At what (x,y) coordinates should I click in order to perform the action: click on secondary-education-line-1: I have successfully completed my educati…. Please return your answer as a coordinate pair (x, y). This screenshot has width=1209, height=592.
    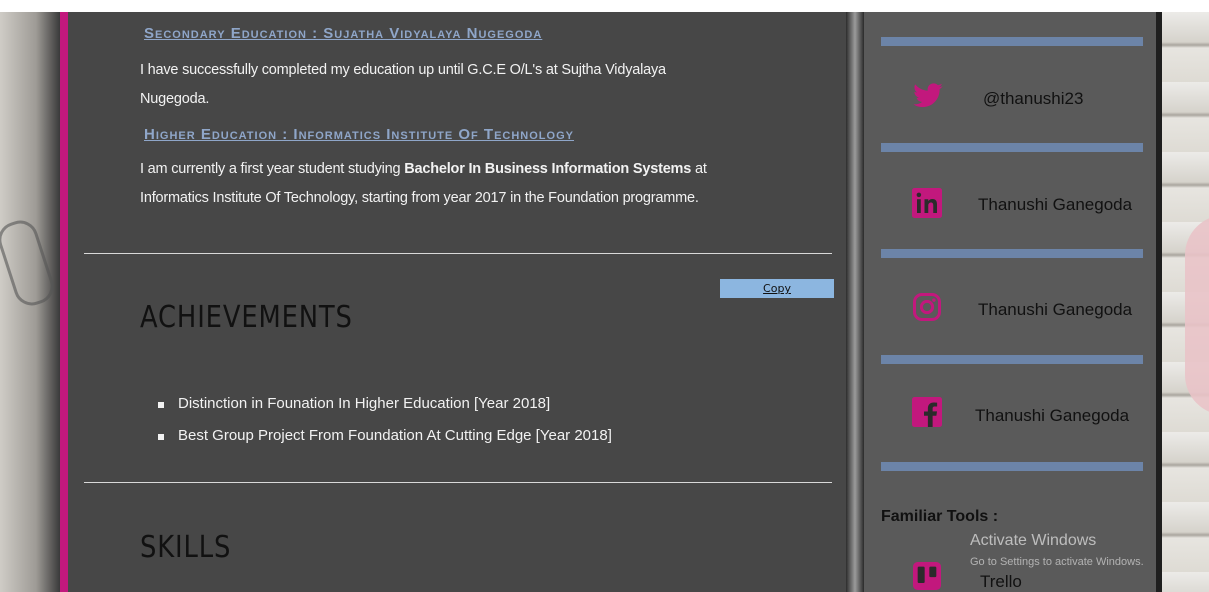
    Looking at the image, I should click on (403, 70).